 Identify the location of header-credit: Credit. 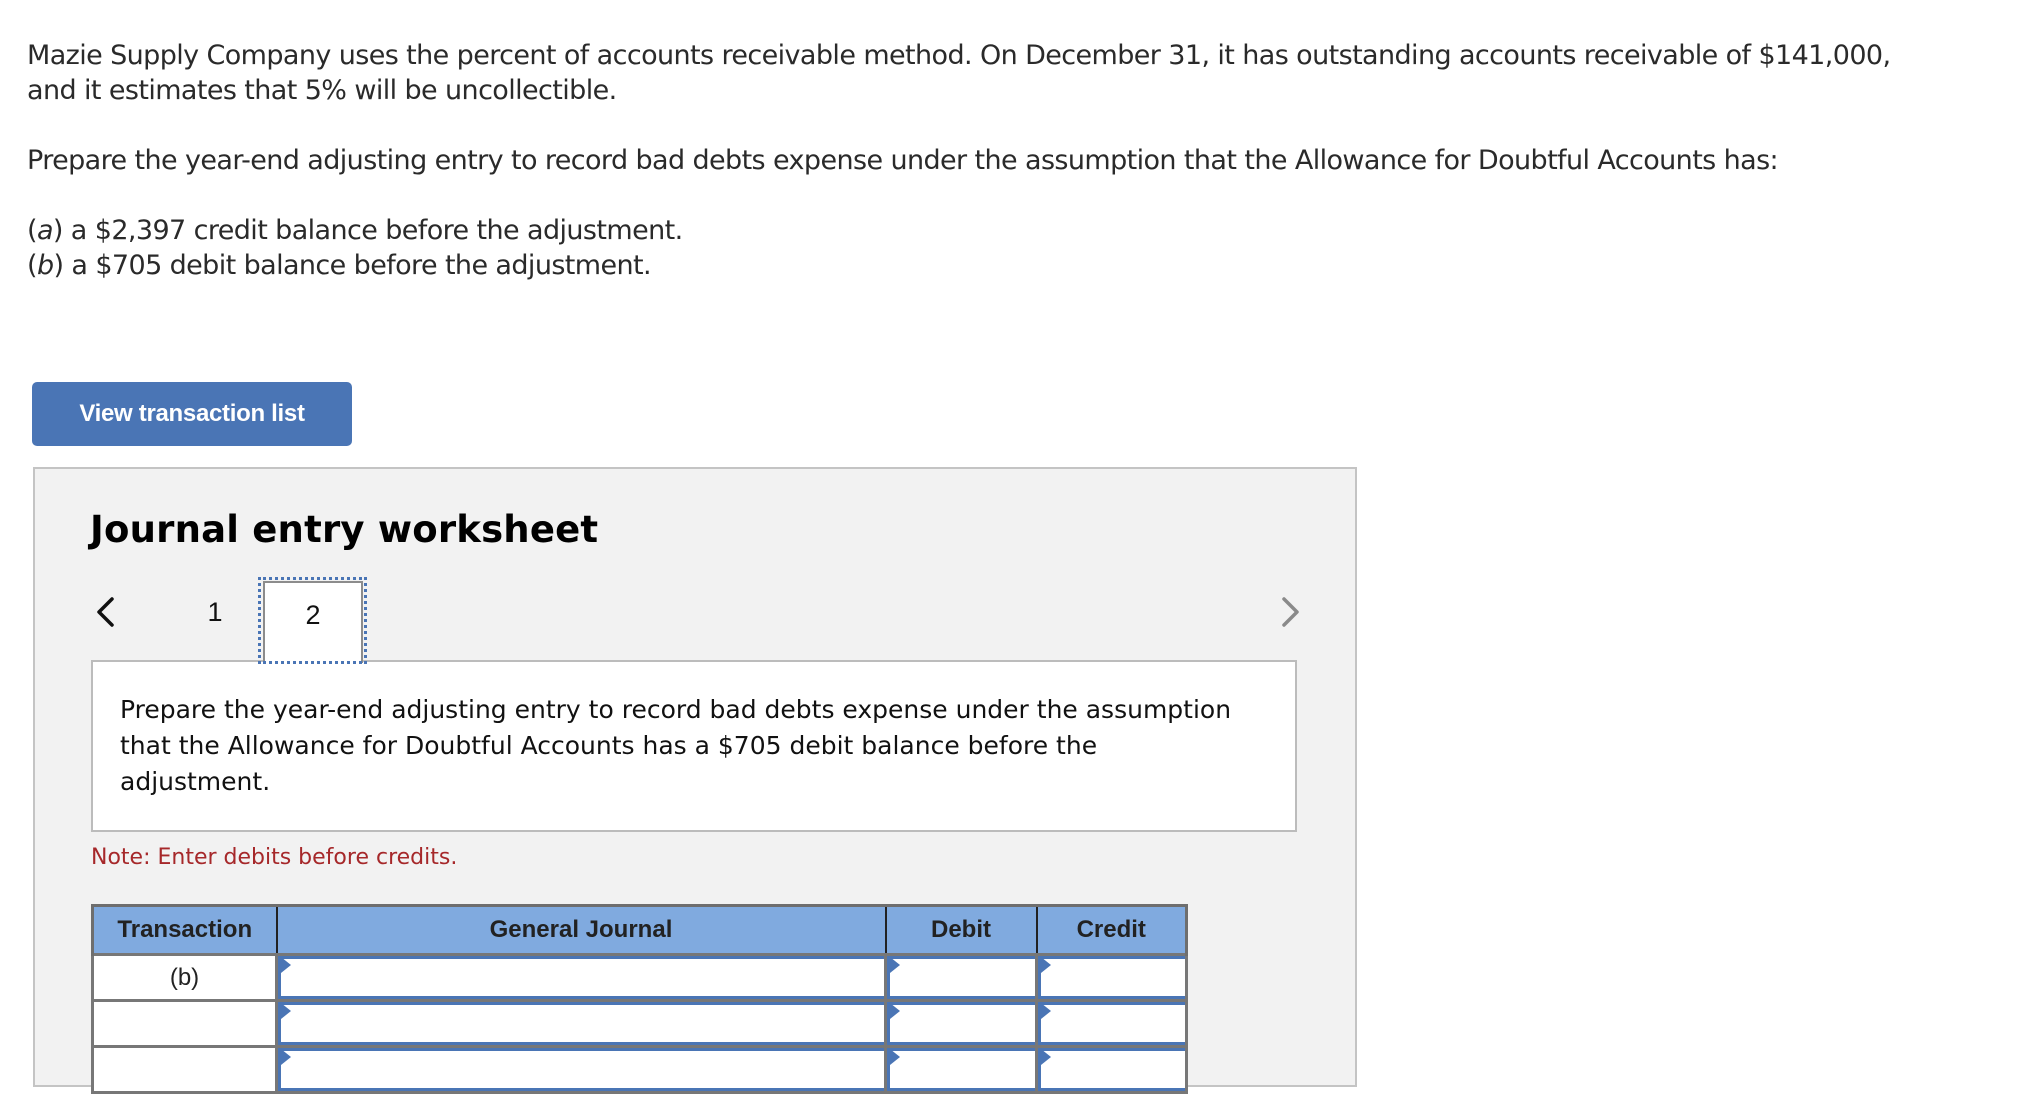
(1111, 930).